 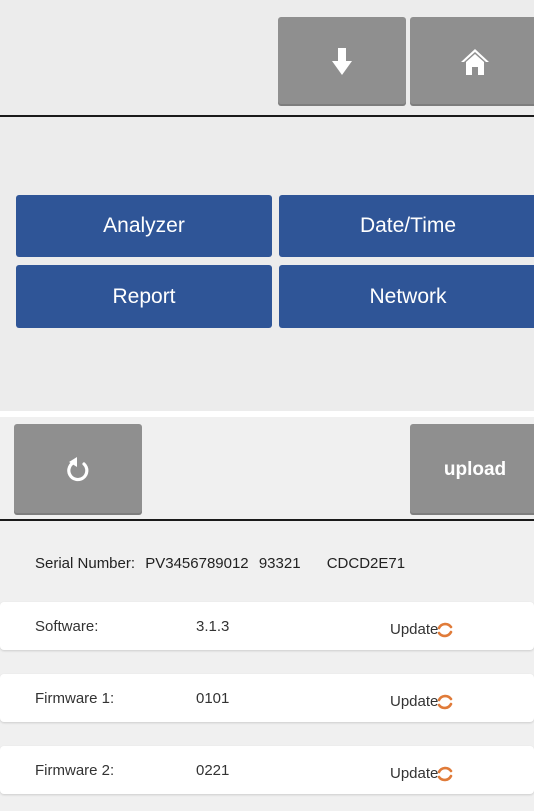 I want to click on analyzer-label: Analyzer, so click(x=144, y=225).